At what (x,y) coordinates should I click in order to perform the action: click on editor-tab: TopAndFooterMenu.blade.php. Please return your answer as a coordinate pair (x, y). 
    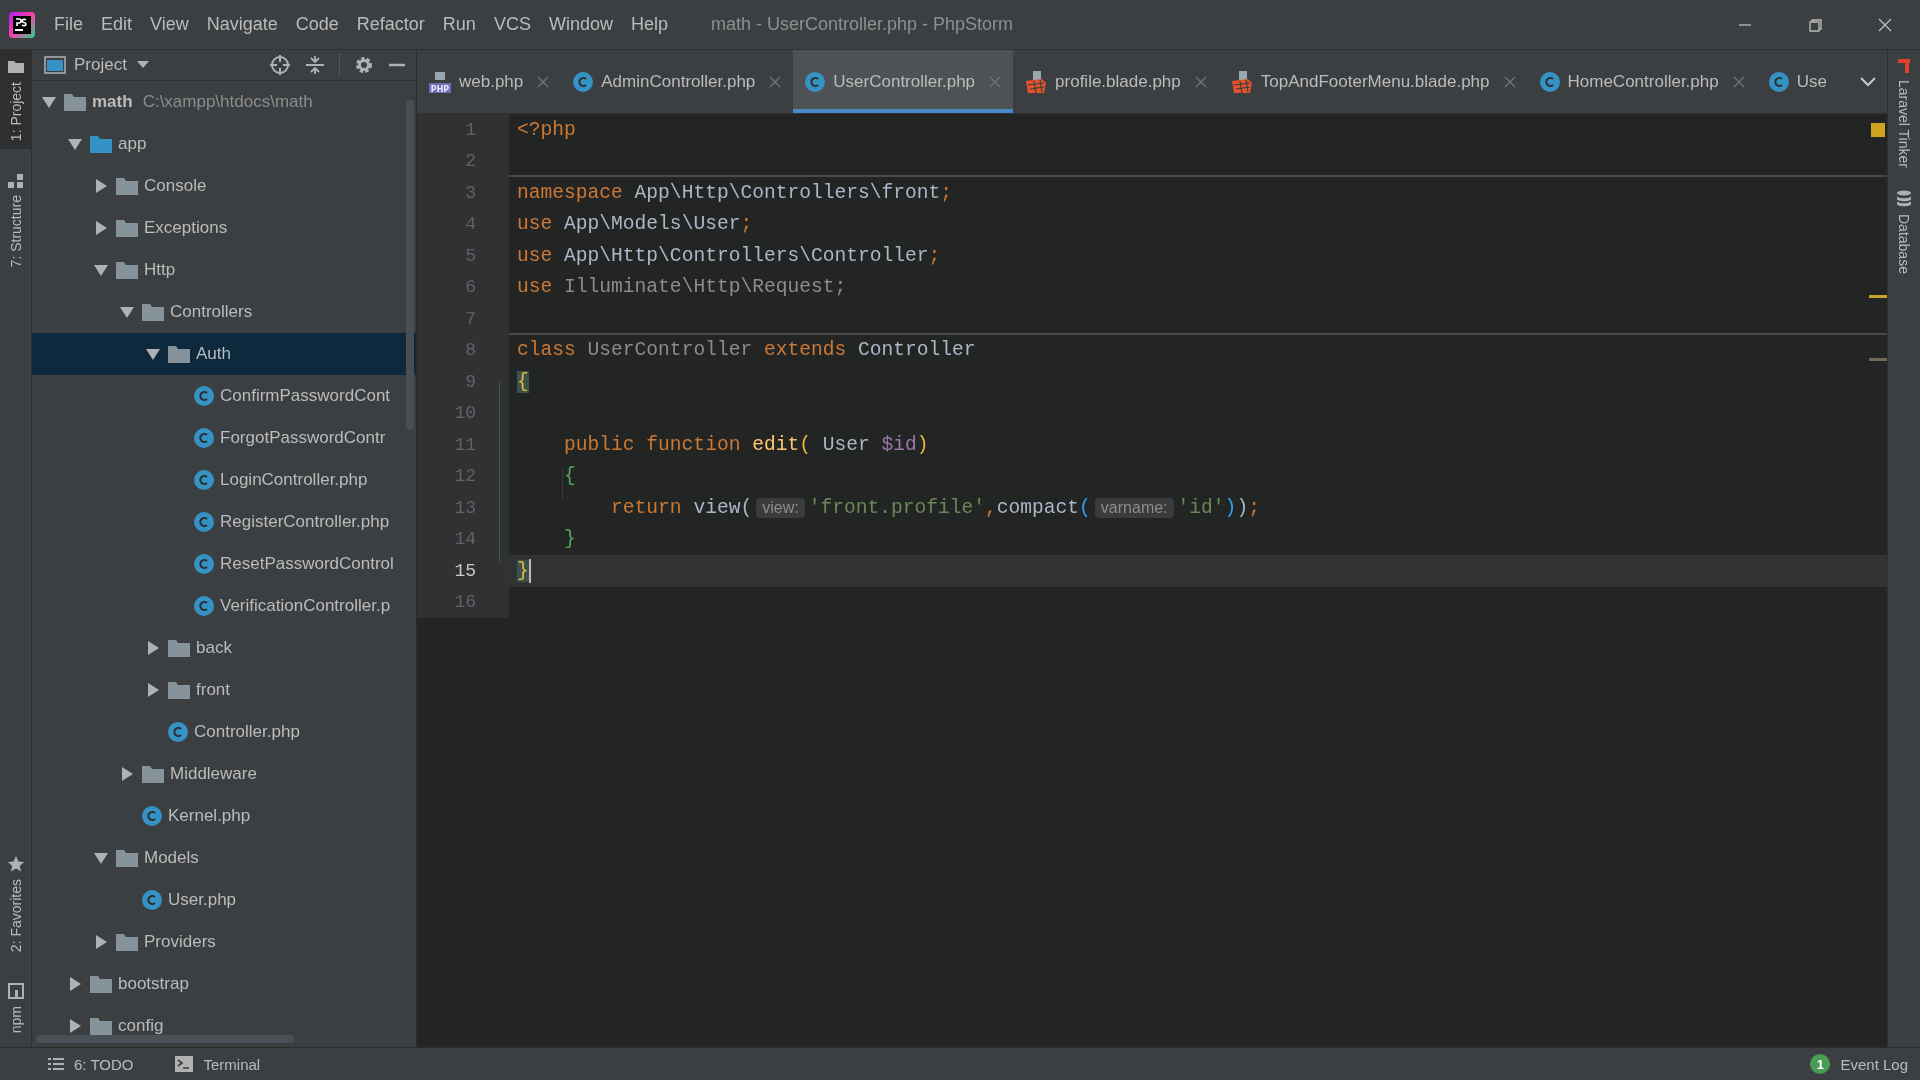
    Looking at the image, I should click on (1373, 81).